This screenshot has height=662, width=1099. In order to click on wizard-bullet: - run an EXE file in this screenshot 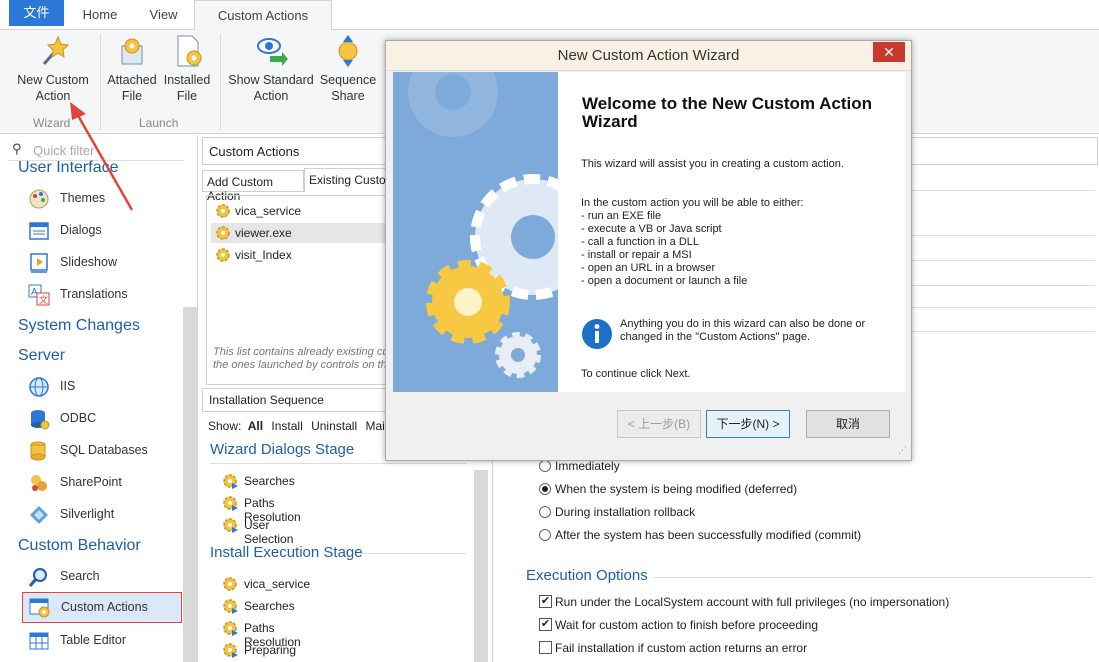, I will do `click(621, 216)`.